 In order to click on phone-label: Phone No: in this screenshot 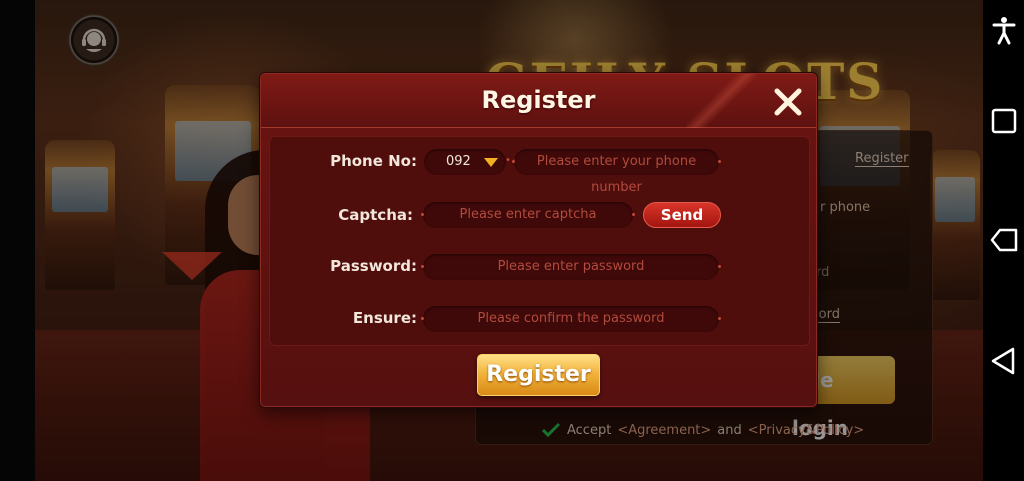, I will do `click(373, 161)`.